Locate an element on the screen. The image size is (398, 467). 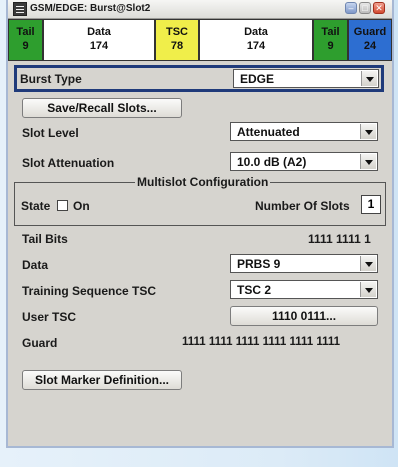
state-on-label: On is located at coordinates (81, 206).